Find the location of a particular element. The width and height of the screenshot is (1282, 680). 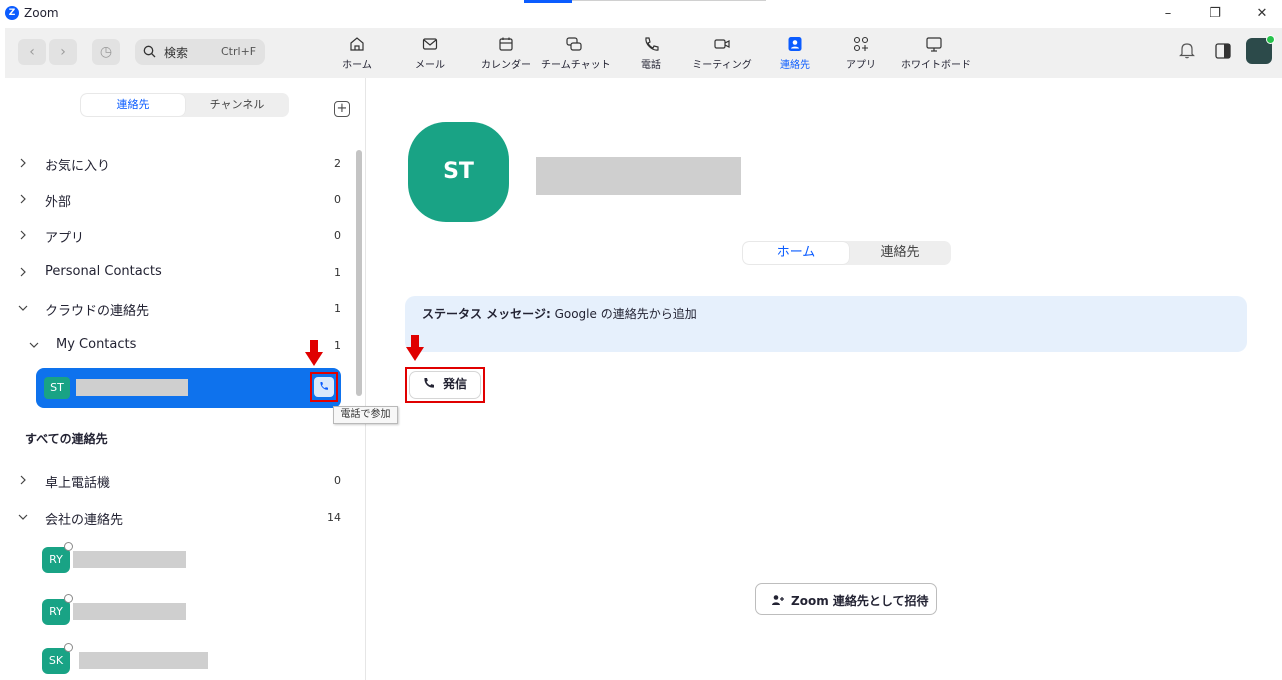

title-bar: Z Zoom – ❐ ✕ is located at coordinates (641, 14).